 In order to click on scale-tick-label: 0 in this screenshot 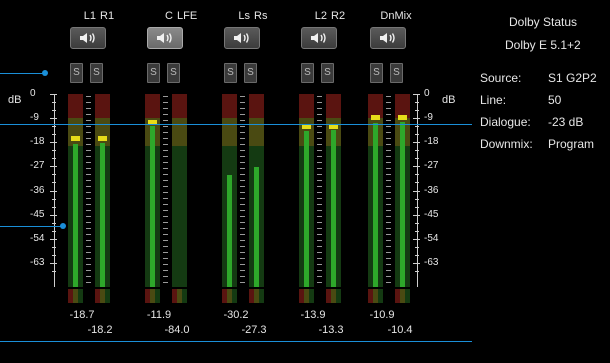, I will do `click(33, 93)`.